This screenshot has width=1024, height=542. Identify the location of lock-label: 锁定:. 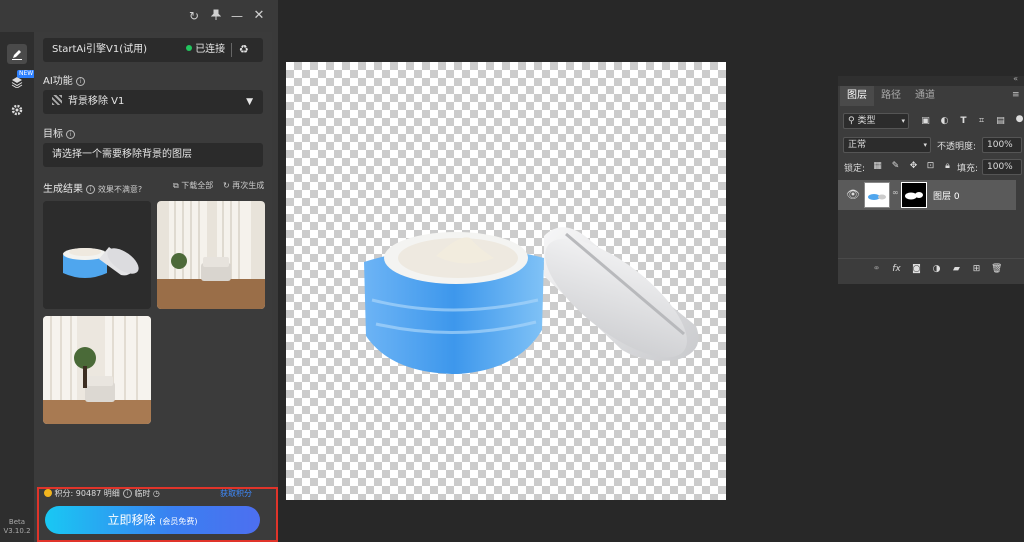
(855, 169).